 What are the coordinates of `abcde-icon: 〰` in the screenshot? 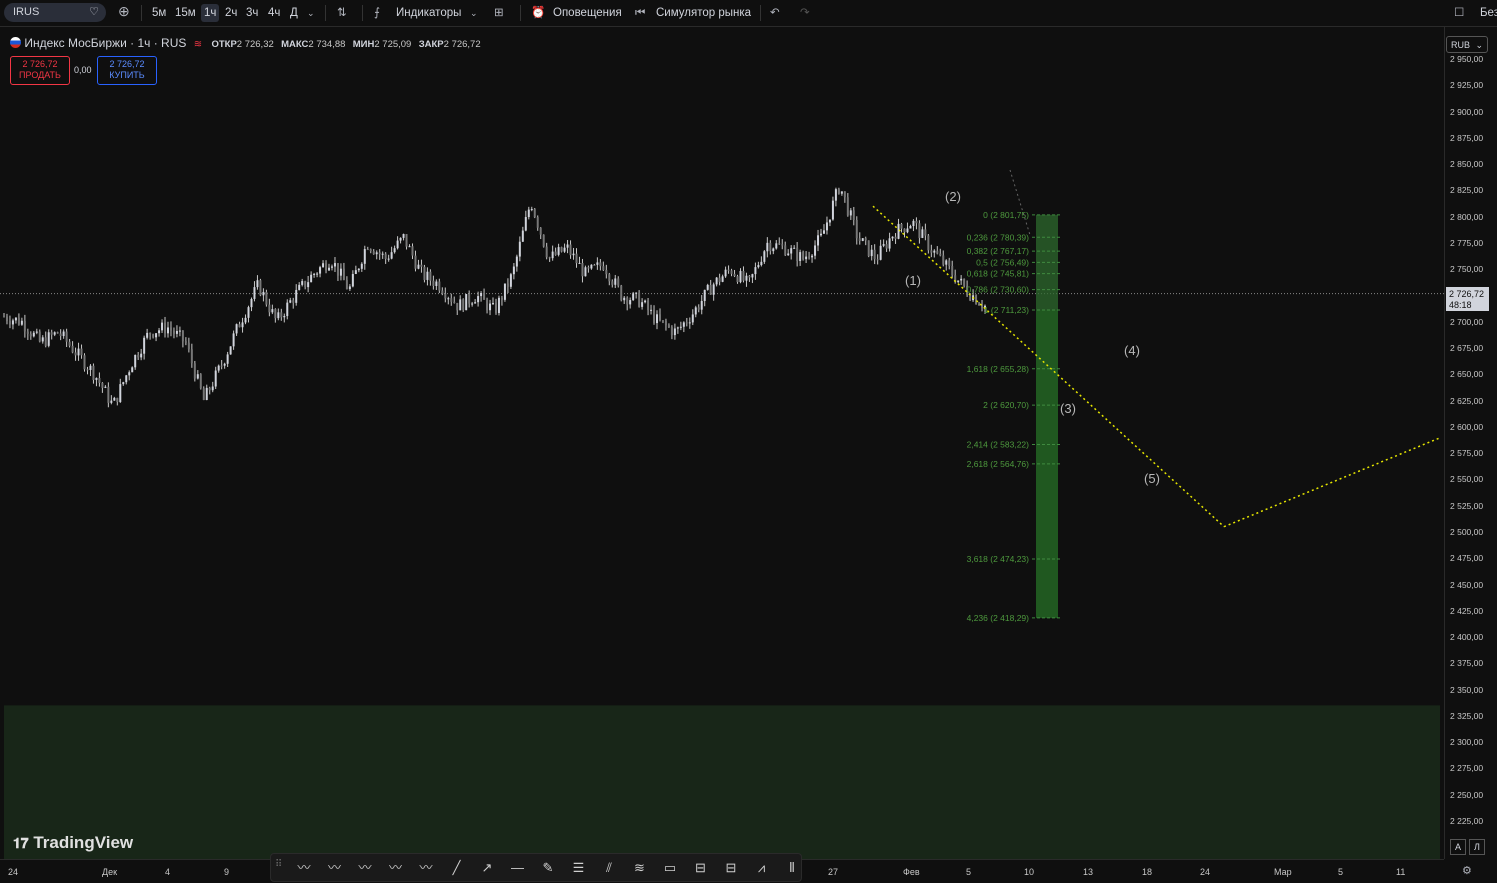 It's located at (426, 868).